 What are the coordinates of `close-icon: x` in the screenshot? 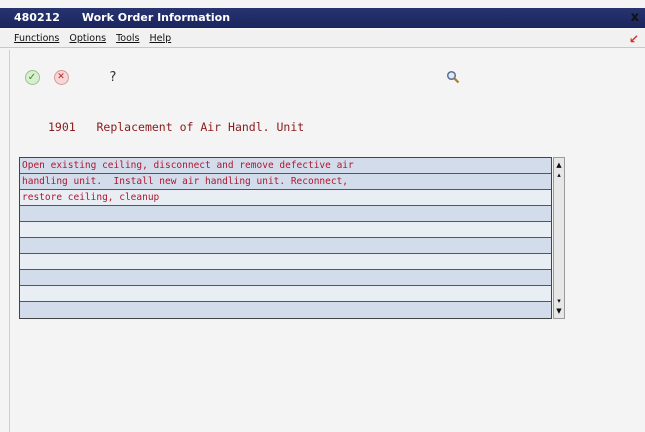 It's located at (635, 18).